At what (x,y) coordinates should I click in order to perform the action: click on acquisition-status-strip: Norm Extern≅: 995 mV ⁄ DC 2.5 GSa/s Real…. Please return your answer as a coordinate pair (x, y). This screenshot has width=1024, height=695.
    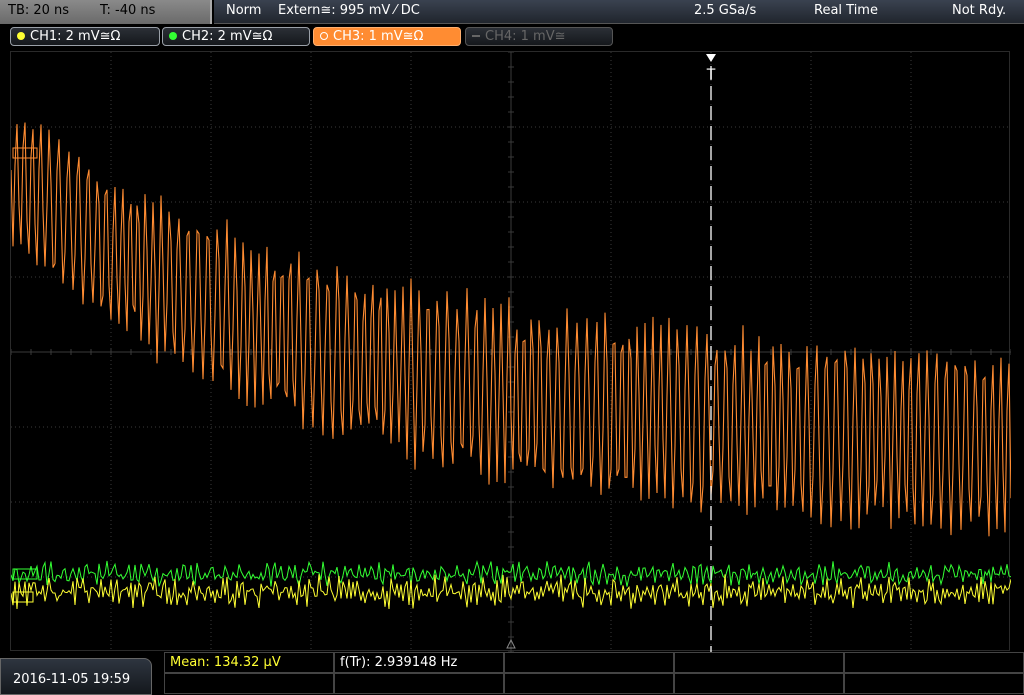
    Looking at the image, I should click on (619, 12).